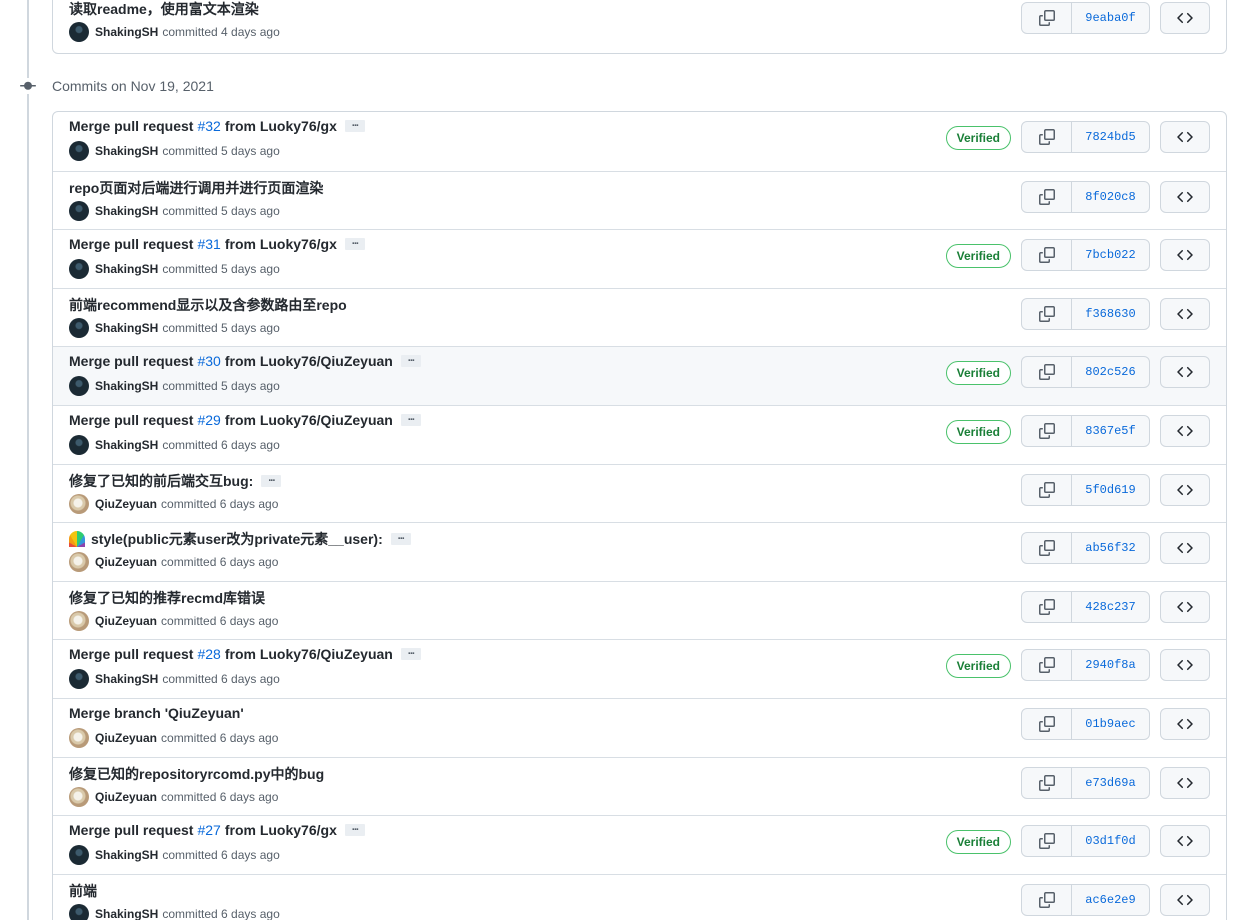  I want to click on pull-request-link: #31, so click(208, 244).